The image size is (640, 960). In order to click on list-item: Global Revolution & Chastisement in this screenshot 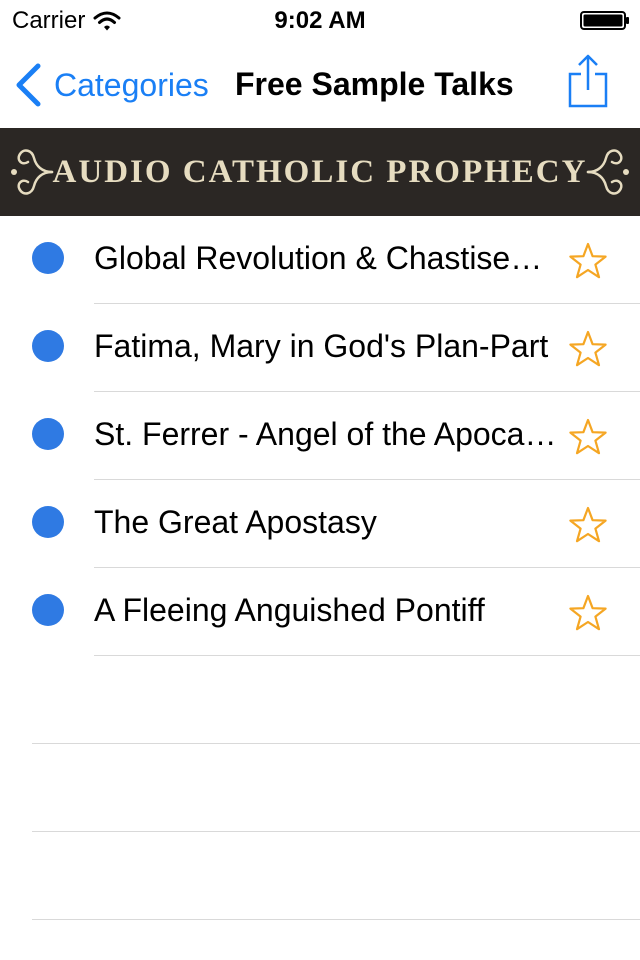, I will do `click(320, 260)`.